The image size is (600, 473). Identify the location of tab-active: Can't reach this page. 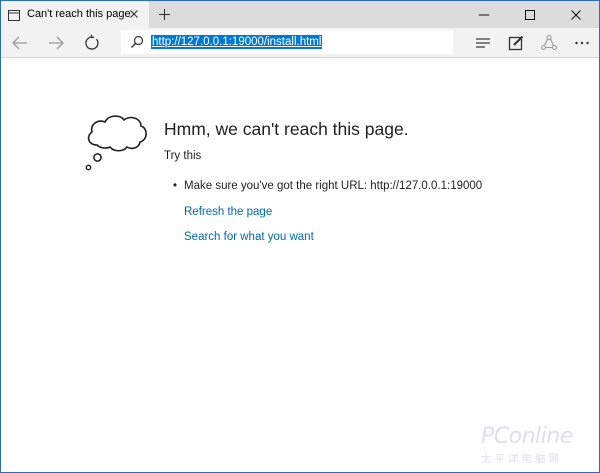
(75, 14).